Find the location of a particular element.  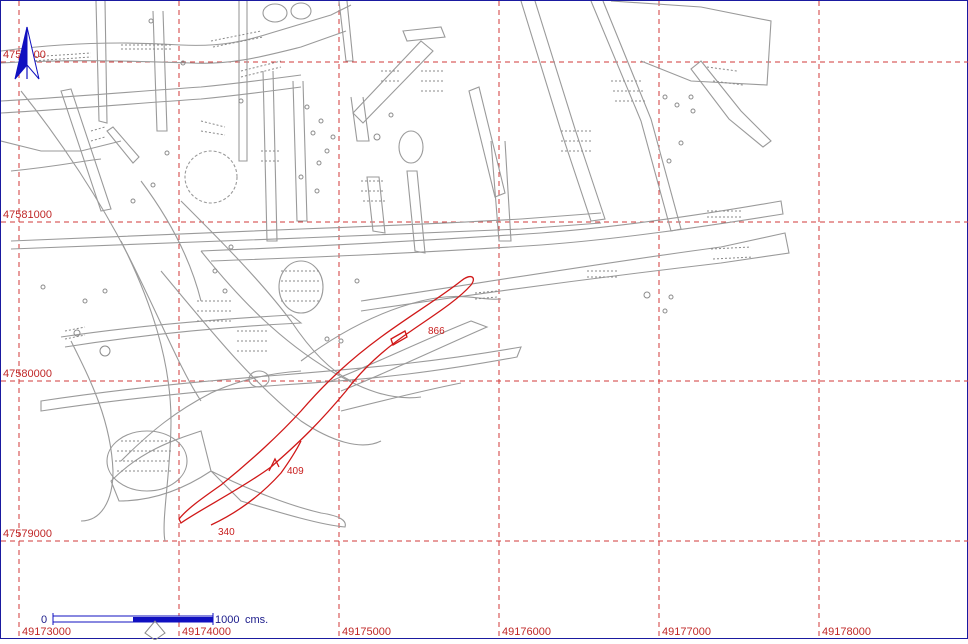

route-label-409: 409 is located at coordinates (295, 471).